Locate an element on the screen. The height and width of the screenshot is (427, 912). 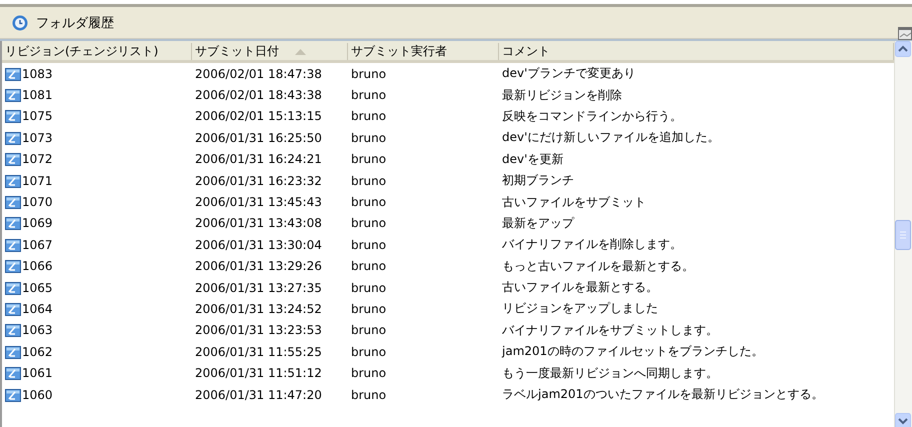
comment: dev'ブランチで変更あり is located at coordinates (569, 73).